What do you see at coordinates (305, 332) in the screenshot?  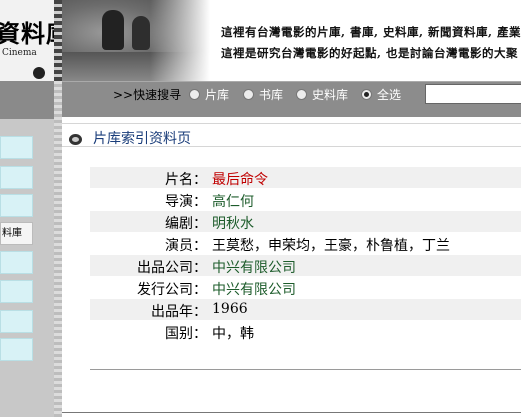 I see `row-country: 国别： 中，韩` at bounding box center [305, 332].